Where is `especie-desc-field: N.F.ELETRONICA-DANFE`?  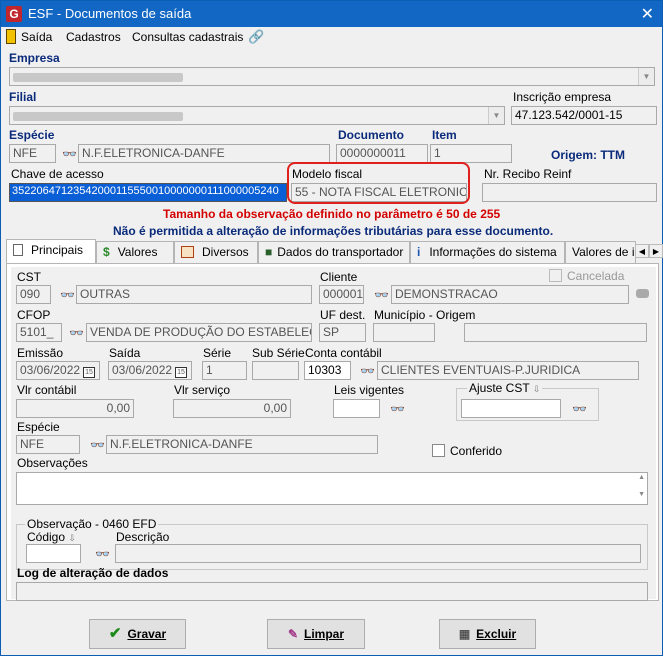 especie-desc-field: N.F.ELETRONICA-DANFE is located at coordinates (204, 153).